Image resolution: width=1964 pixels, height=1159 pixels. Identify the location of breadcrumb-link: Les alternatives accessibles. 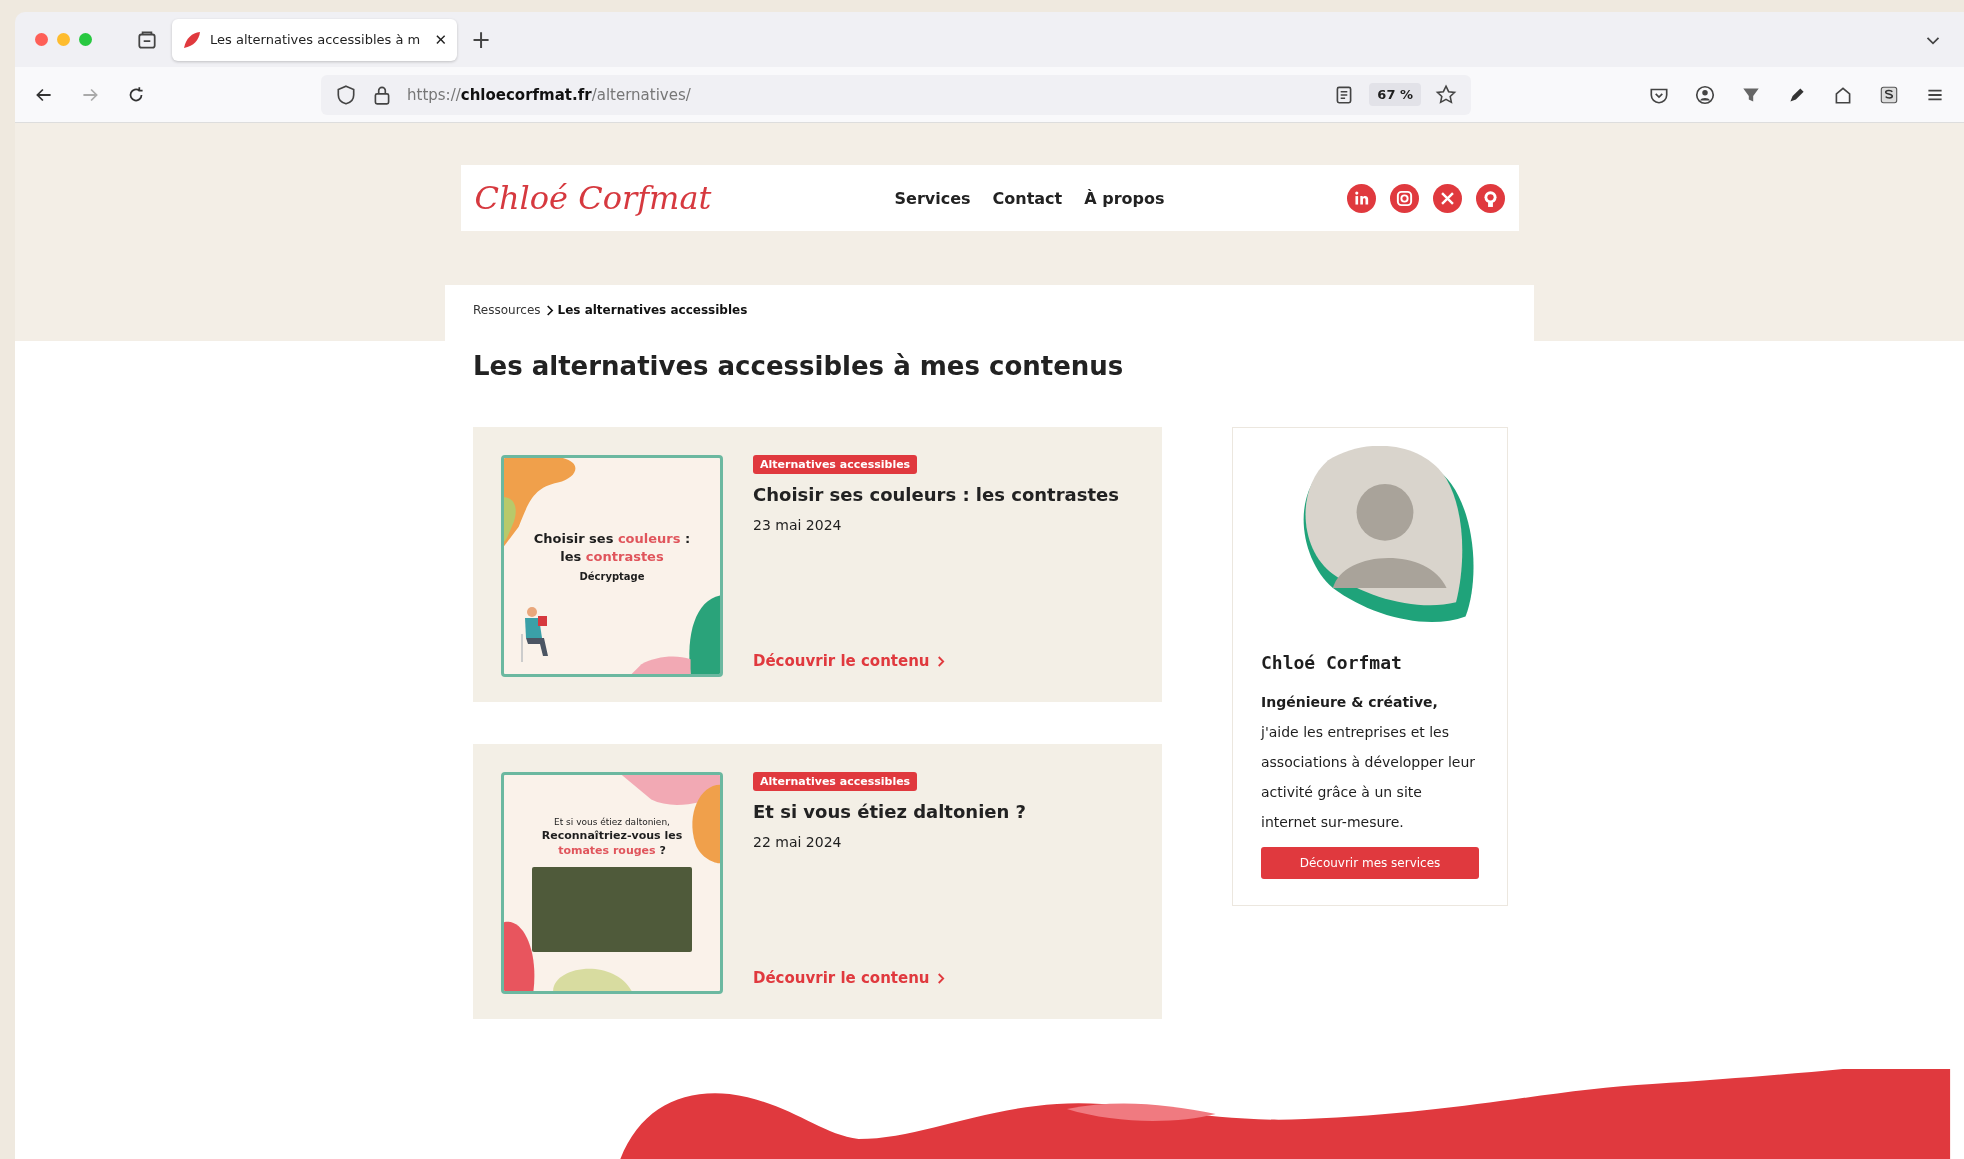
(652, 310).